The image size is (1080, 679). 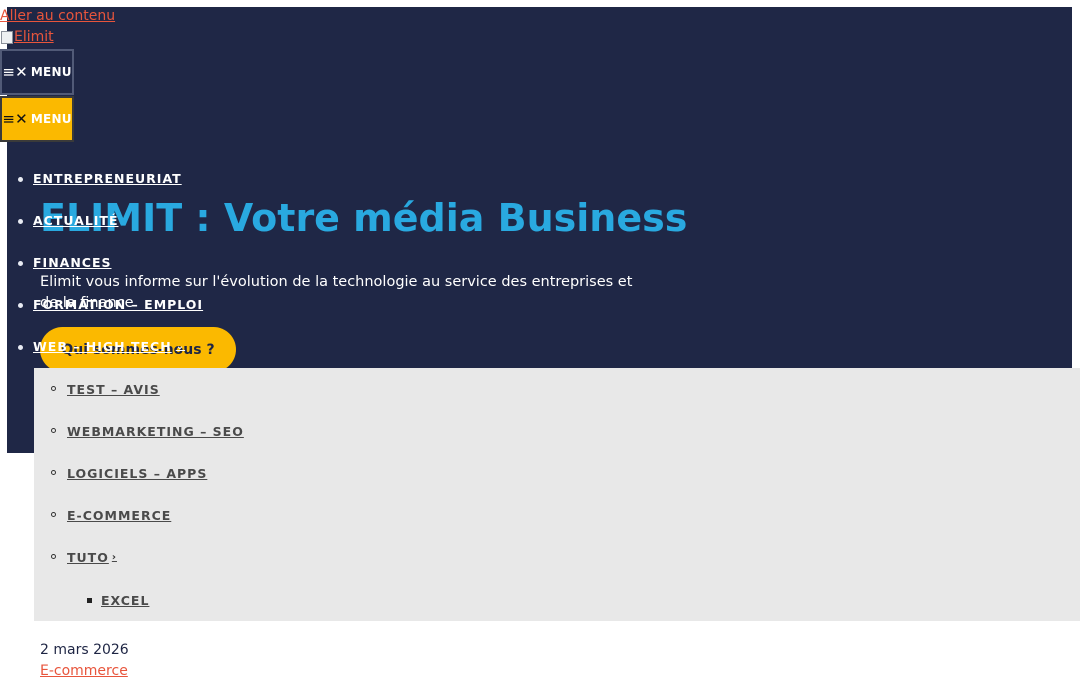 I want to click on skip-to-content-link: Aller au contenu, so click(x=57, y=16).